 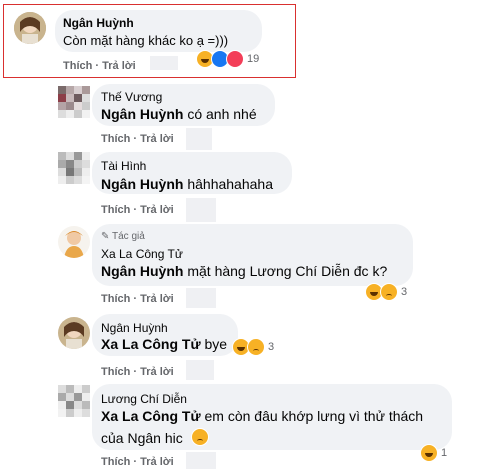 I want to click on pencil-icon: ✎, so click(x=105, y=236).